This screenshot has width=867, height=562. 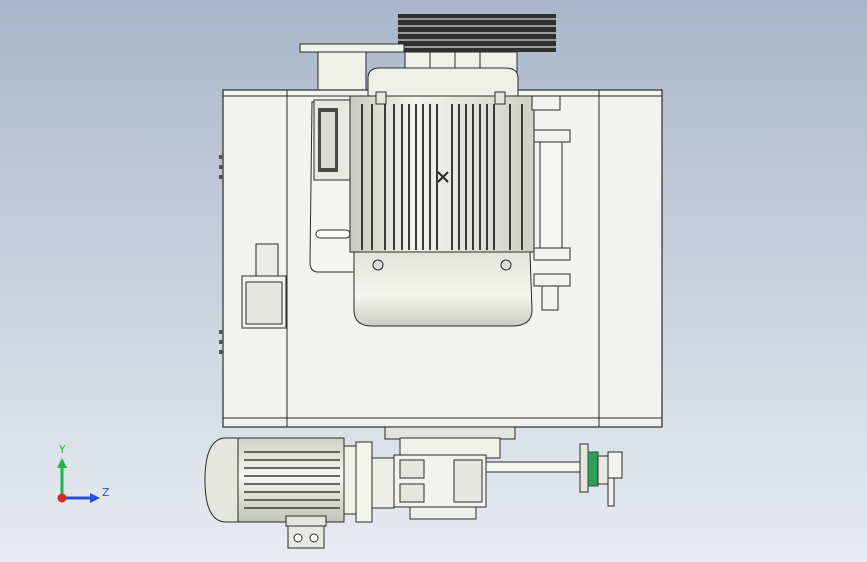 I want to click on vertical-motor, so click(x=442, y=197).